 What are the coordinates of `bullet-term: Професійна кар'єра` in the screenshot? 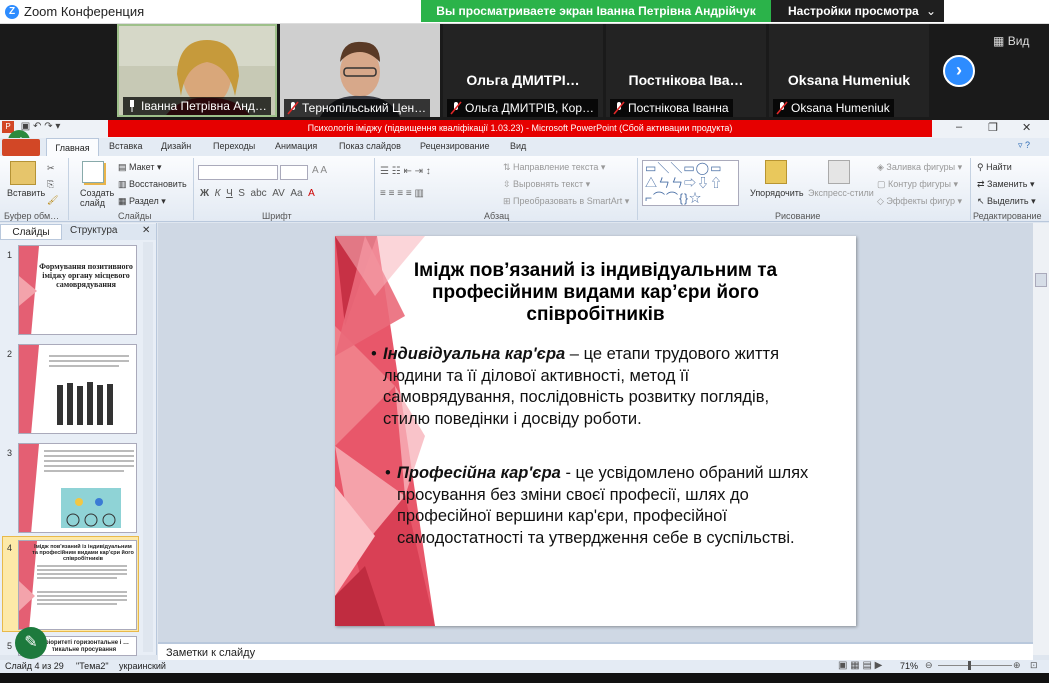 It's located at (479, 473).